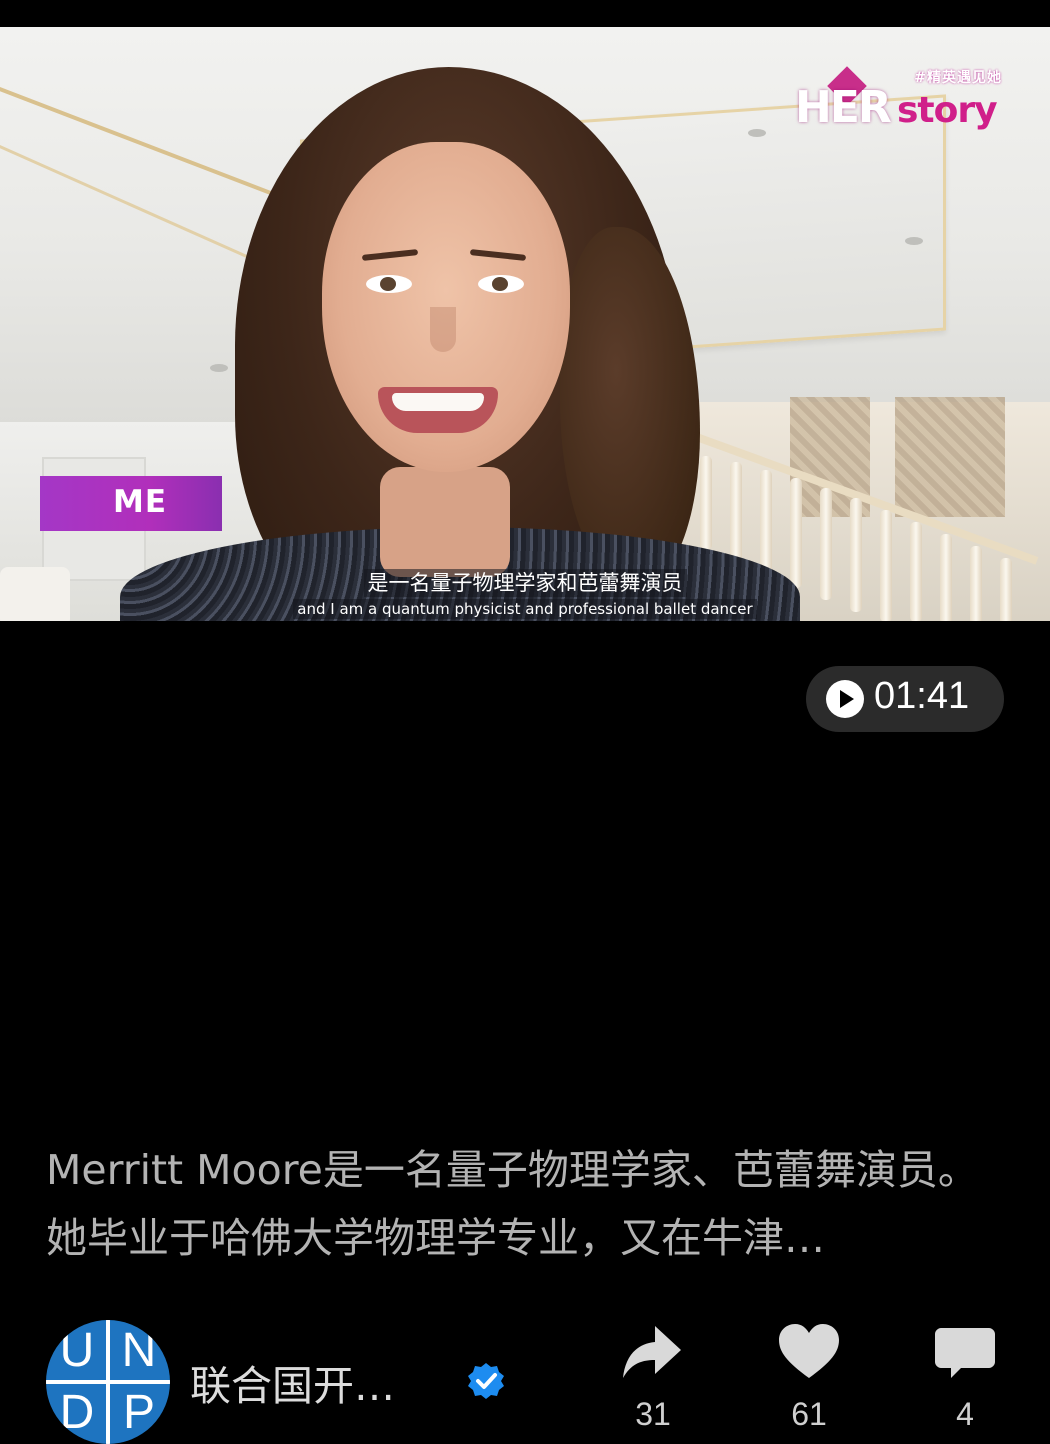 This screenshot has width=1050, height=1444. I want to click on comment-count: 4, so click(965, 1414).